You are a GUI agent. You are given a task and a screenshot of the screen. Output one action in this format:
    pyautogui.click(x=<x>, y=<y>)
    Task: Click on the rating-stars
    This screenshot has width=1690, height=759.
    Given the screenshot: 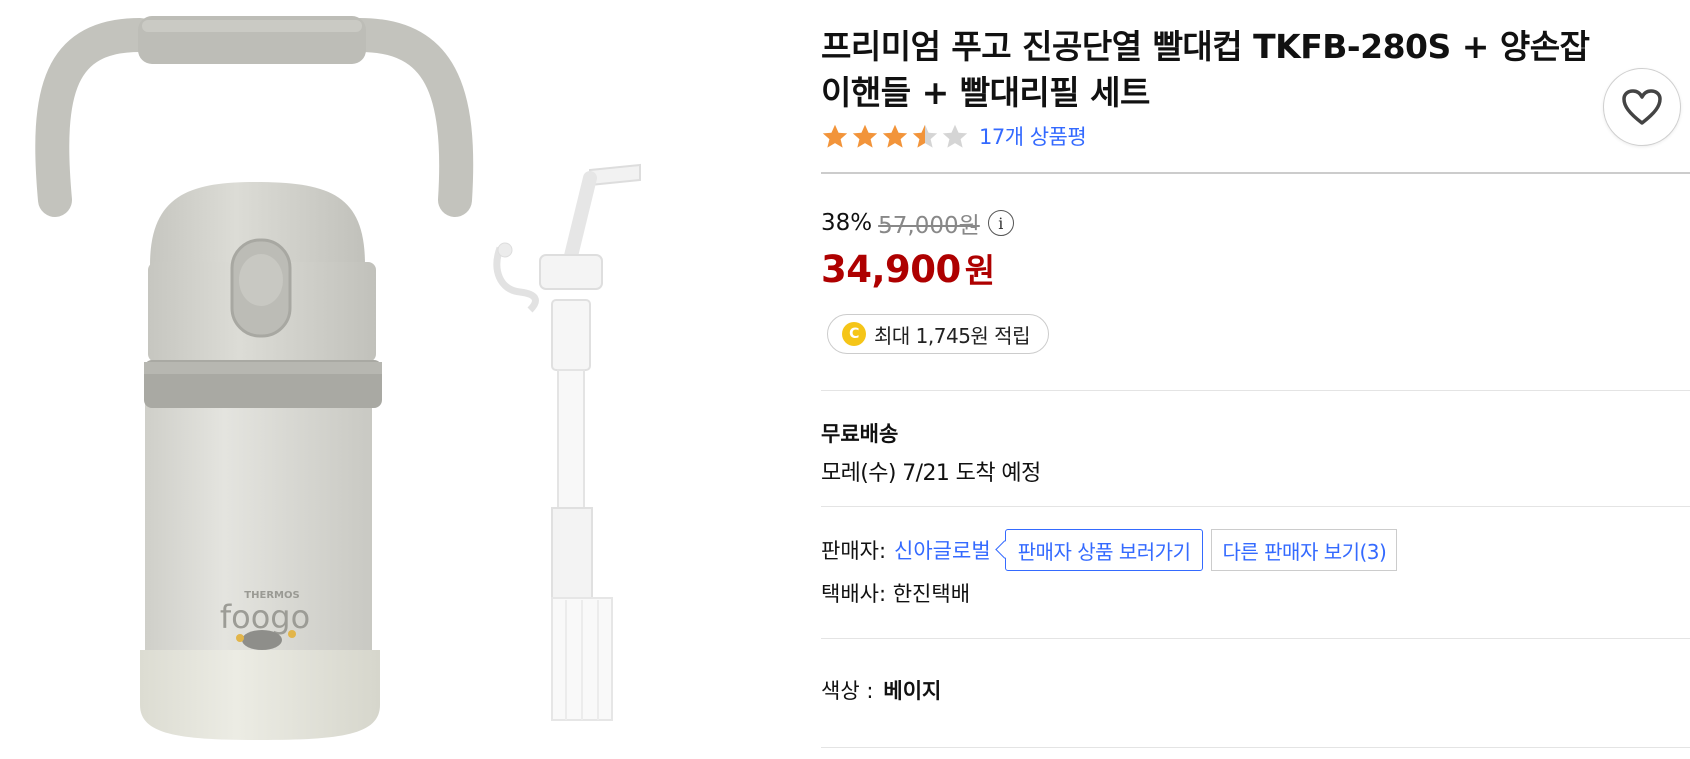 What is the action you would take?
    pyautogui.click(x=895, y=136)
    